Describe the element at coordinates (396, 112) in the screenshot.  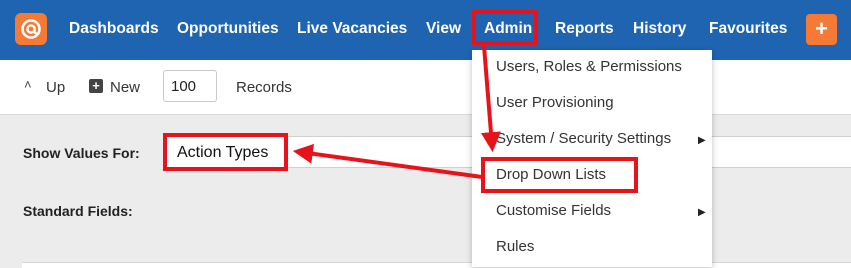
I see `annotation-arrows` at that location.